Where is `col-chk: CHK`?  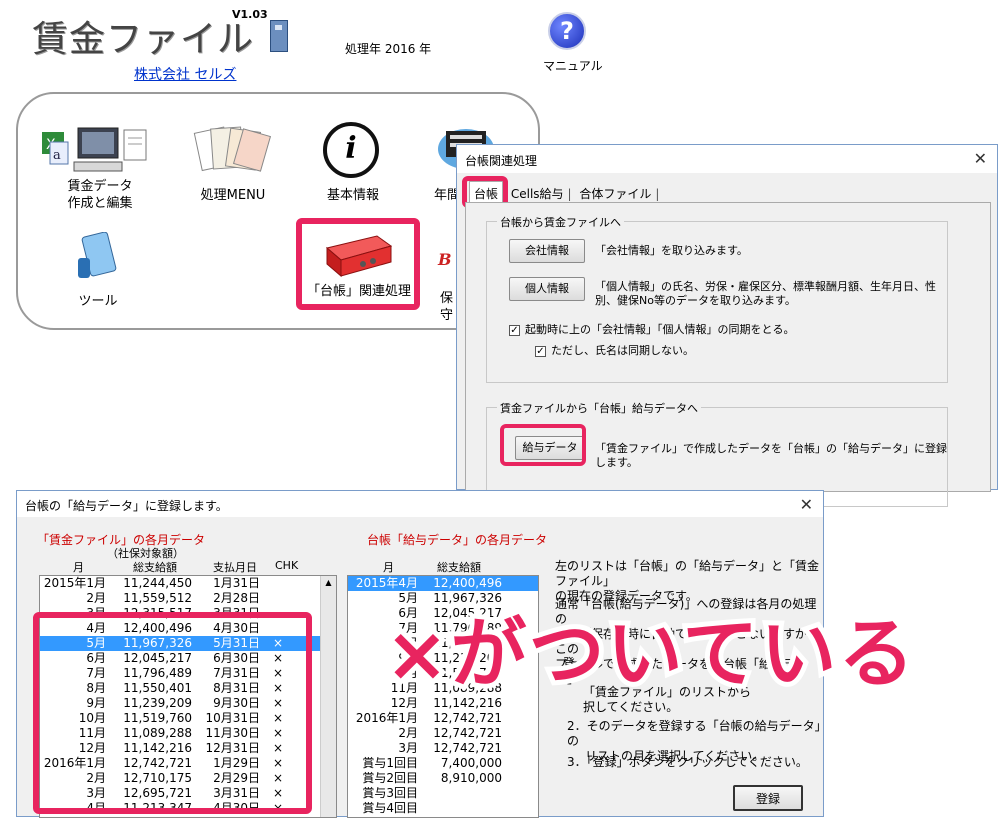 col-chk: CHK is located at coordinates (287, 565).